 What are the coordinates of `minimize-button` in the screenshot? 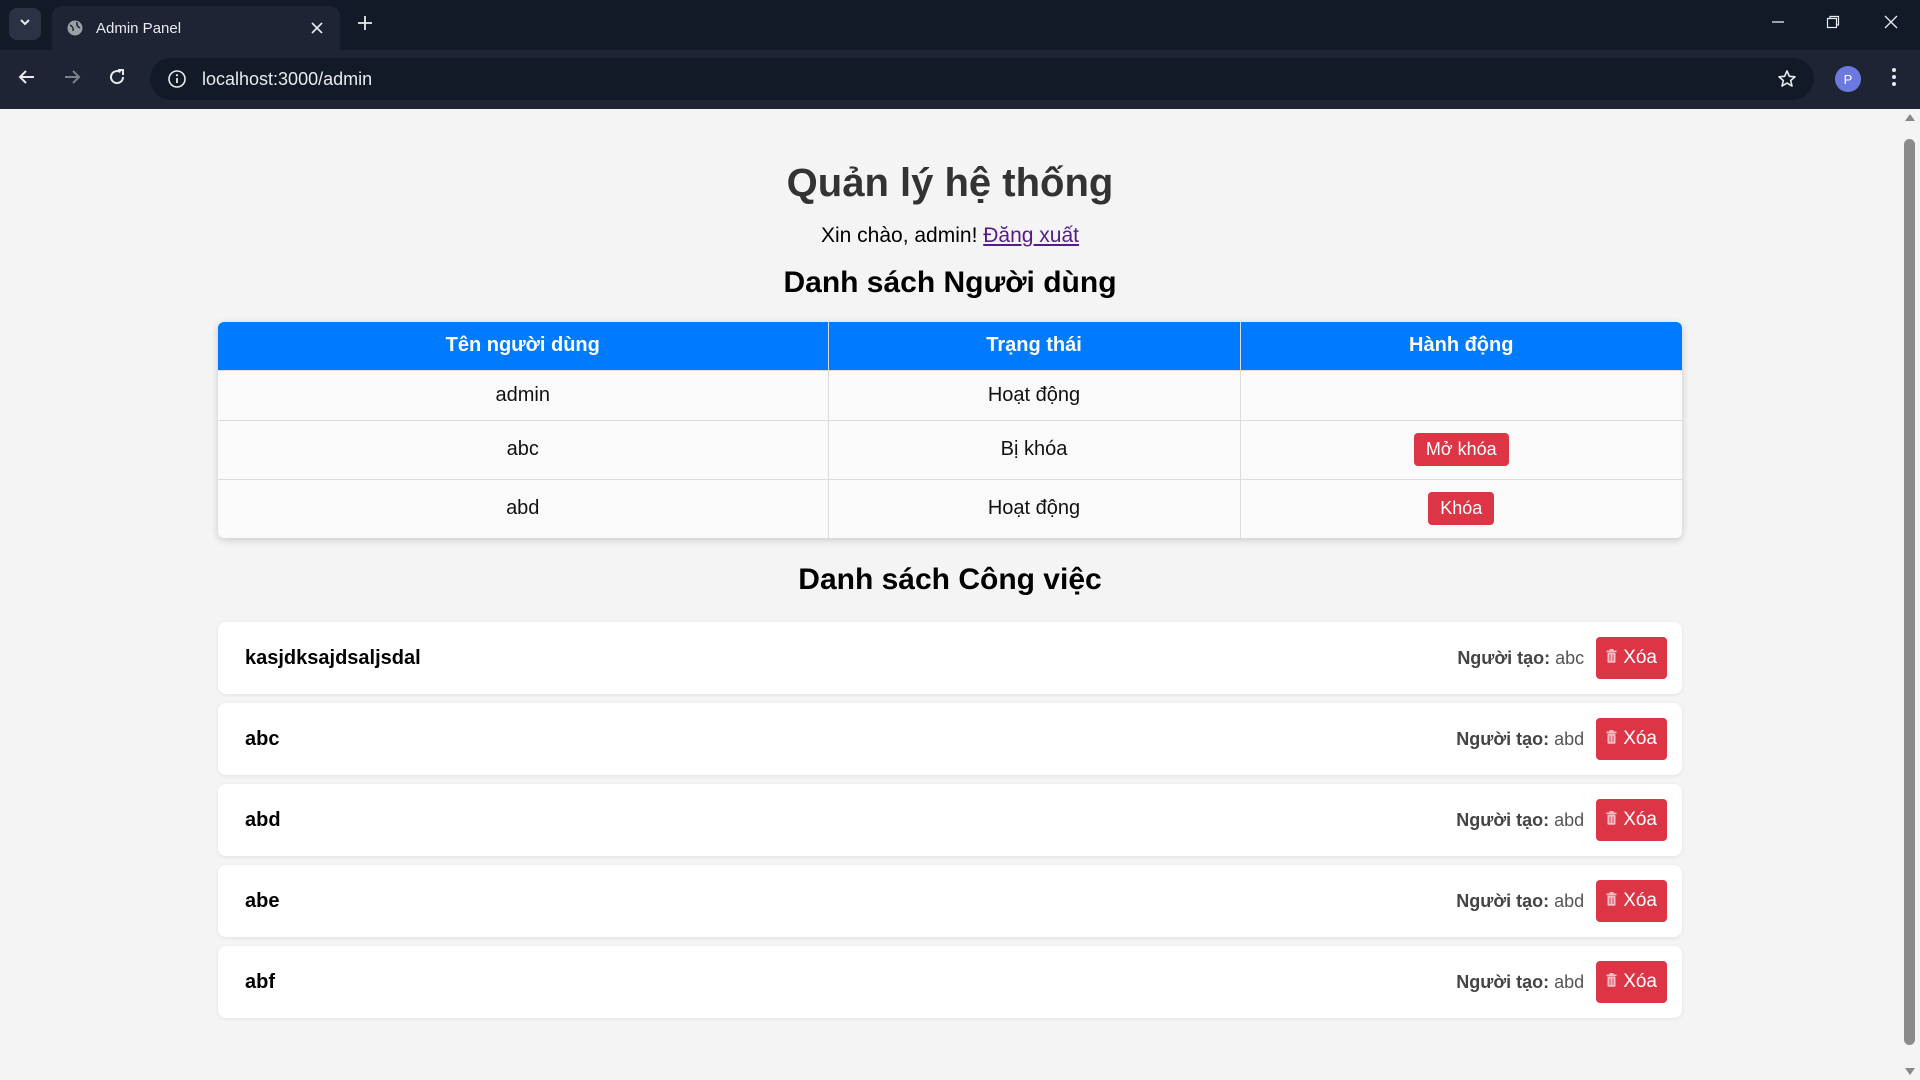 It's located at (1778, 24).